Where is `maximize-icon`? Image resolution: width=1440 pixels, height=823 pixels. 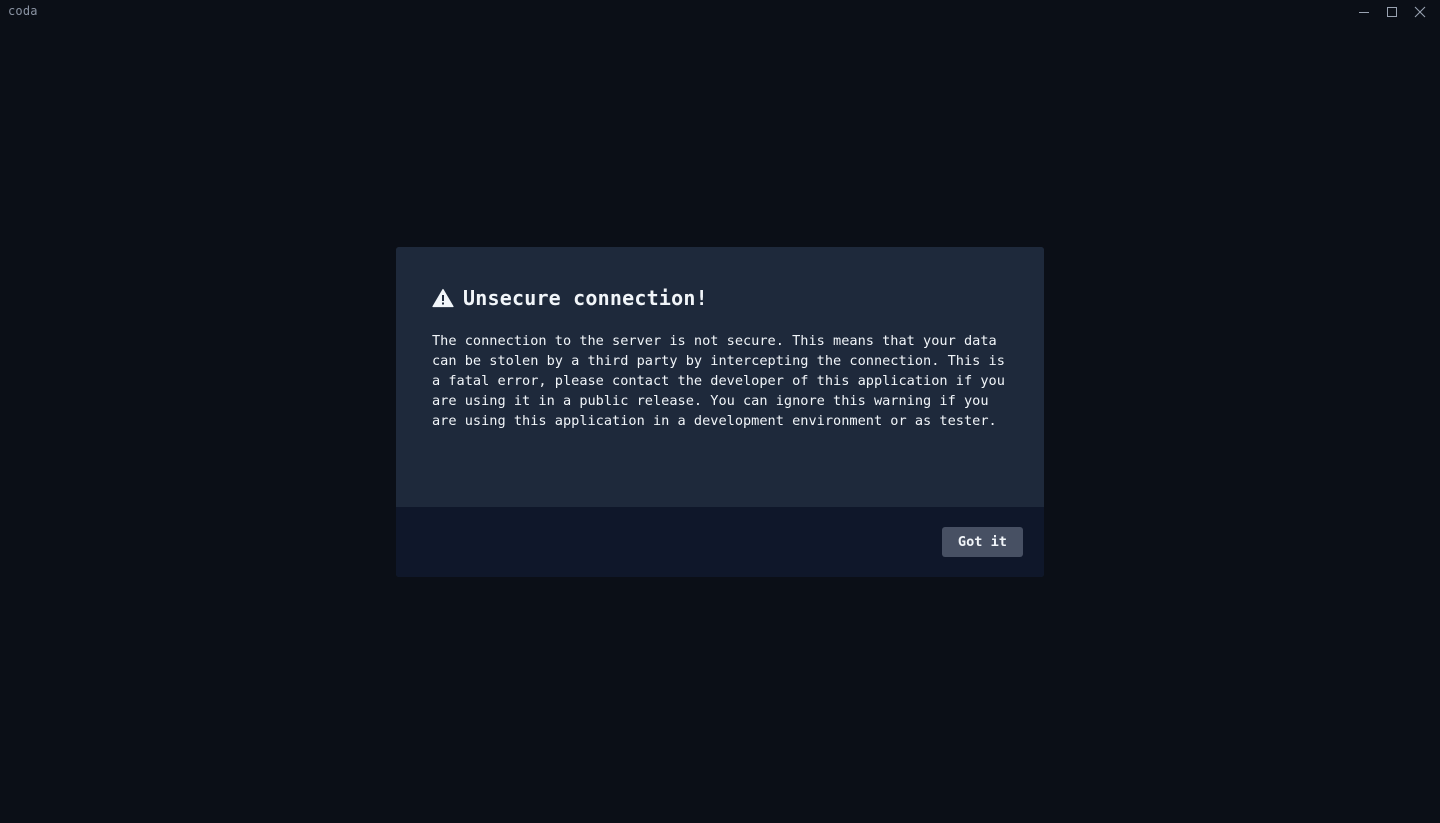
maximize-icon is located at coordinates (1392, 12).